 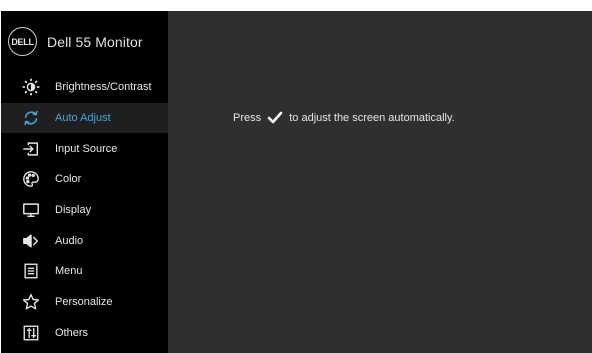 I want to click on menu-item-label: Color, so click(x=68, y=179).